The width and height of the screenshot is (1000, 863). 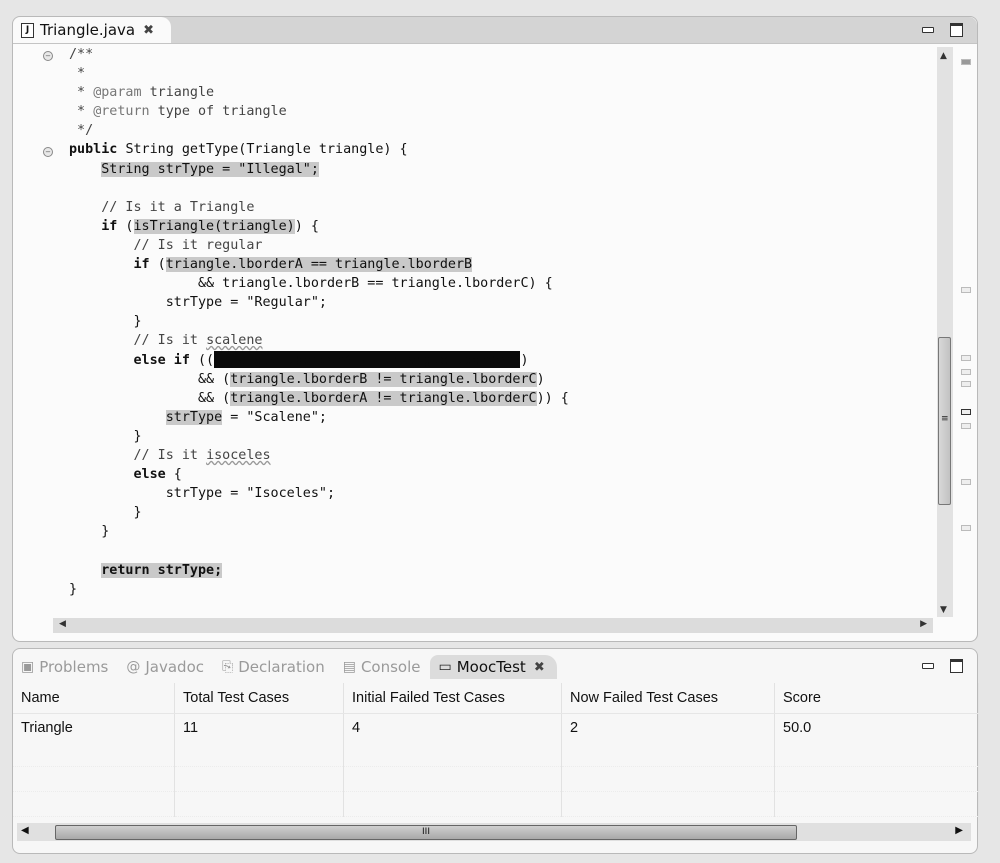 I want to click on code-token: triangle.lborderA == triangle.lborderB, so click(x=319, y=265).